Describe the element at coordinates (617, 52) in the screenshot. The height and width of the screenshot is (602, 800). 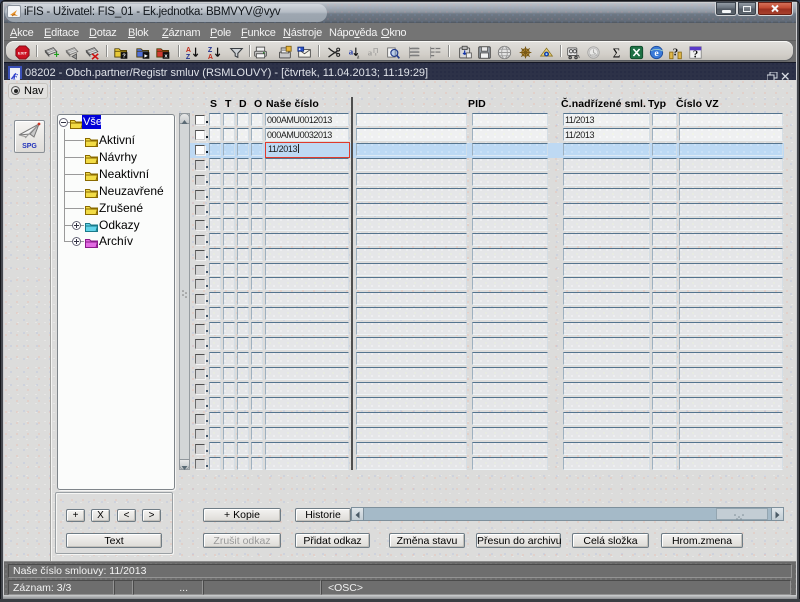
I see `svg-text: Σ` at that location.